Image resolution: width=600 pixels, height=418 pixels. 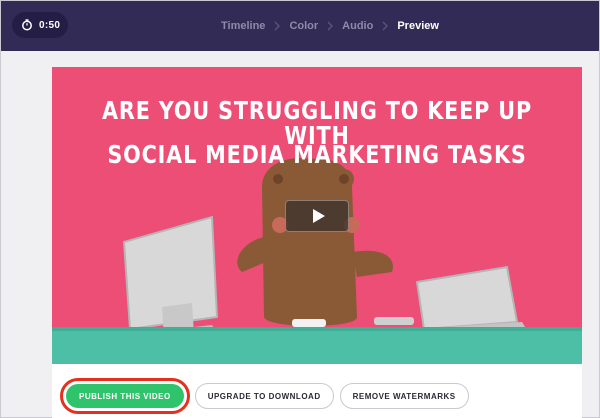 I want to click on play-button, so click(x=317, y=216).